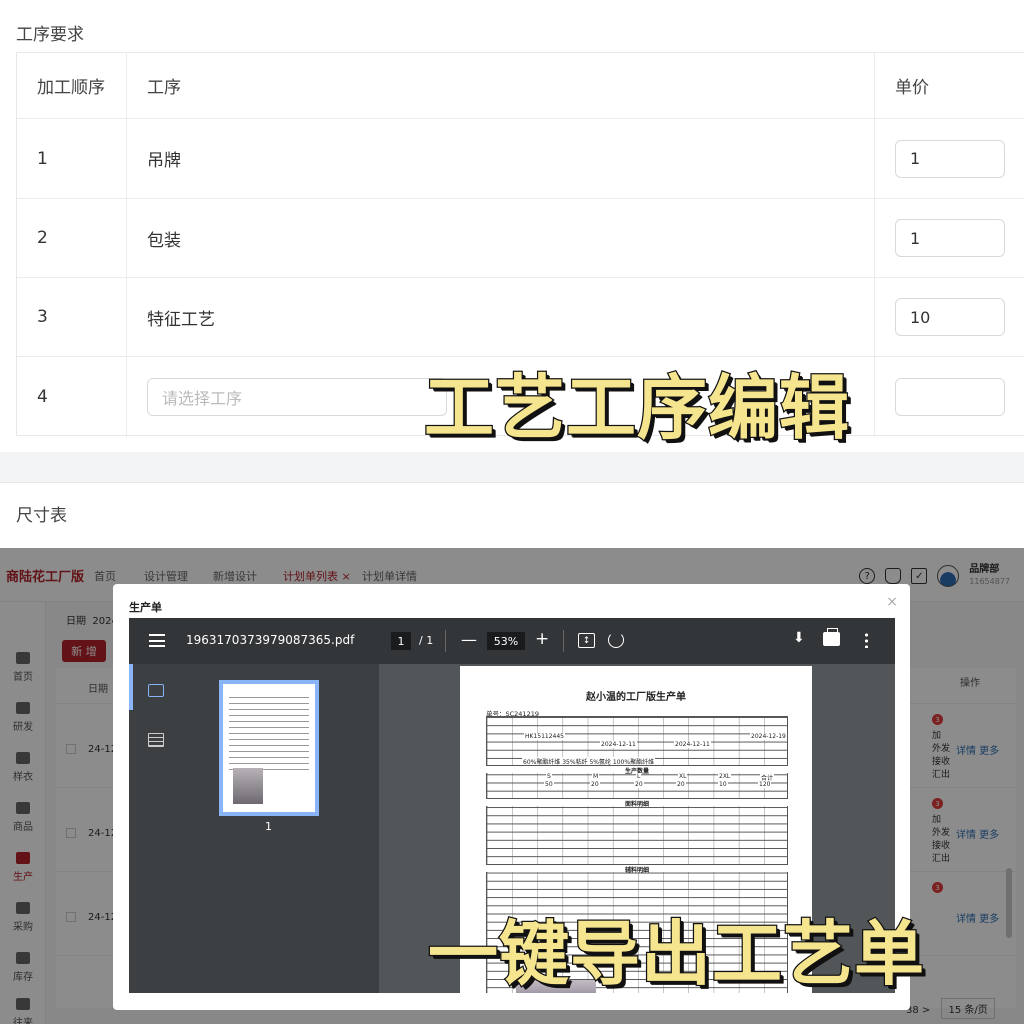 Image resolution: width=1024 pixels, height=1024 pixels. What do you see at coordinates (676, 954) in the screenshot?
I see `caption-bottom: 一键导出工艺单` at bounding box center [676, 954].